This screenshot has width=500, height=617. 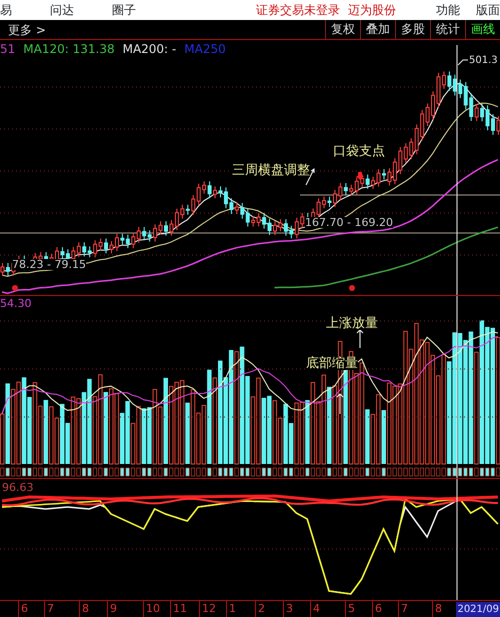 What do you see at coordinates (482, 29) in the screenshot?
I see `toolbar-tab: 画线` at bounding box center [482, 29].